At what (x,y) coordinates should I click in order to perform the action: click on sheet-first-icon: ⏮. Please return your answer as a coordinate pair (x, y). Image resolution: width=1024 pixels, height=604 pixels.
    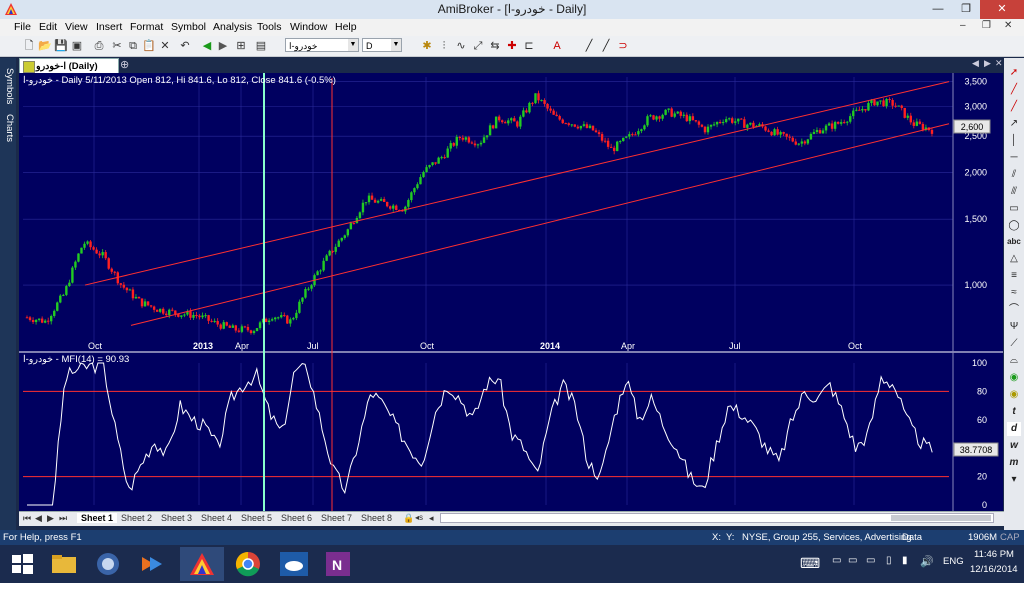
    Looking at the image, I should click on (27, 518).